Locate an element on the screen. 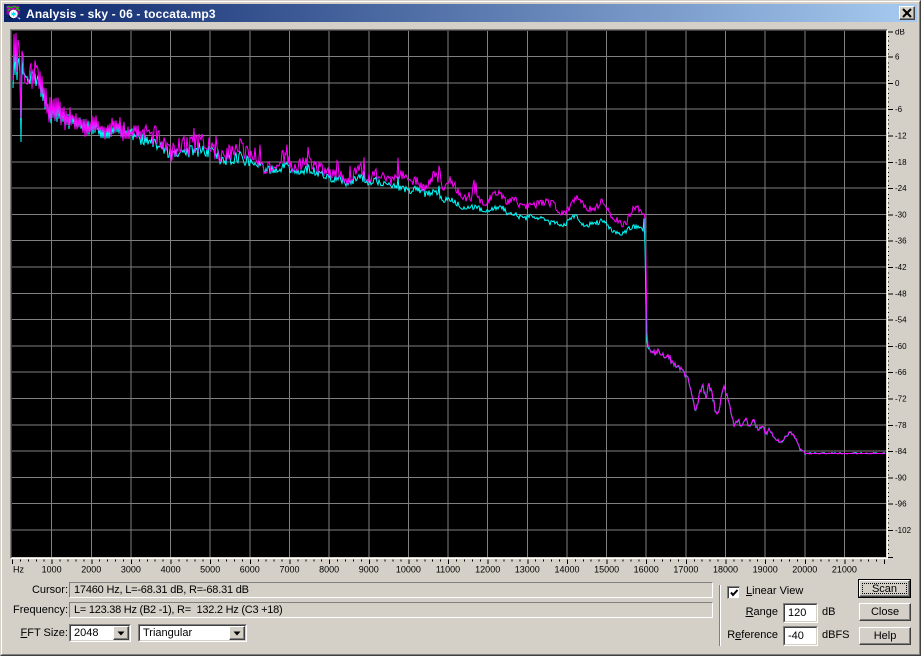  svg-text: -24 is located at coordinates (901, 188).